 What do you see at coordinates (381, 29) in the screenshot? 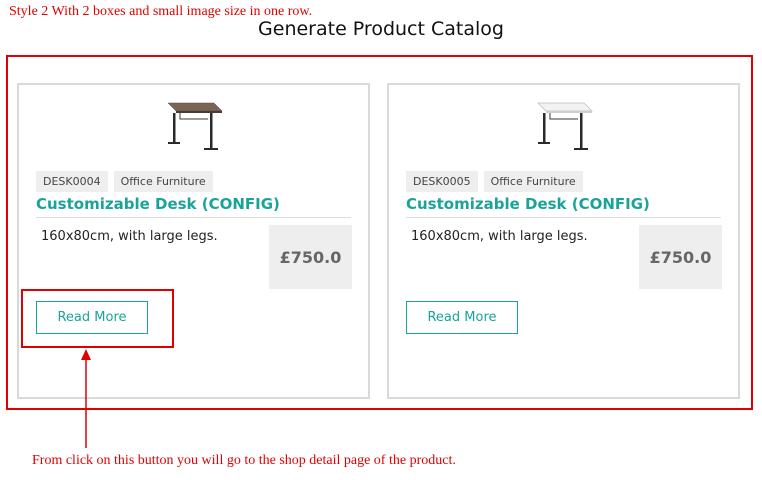
I see `page-title: Generate Product Catalog` at bounding box center [381, 29].